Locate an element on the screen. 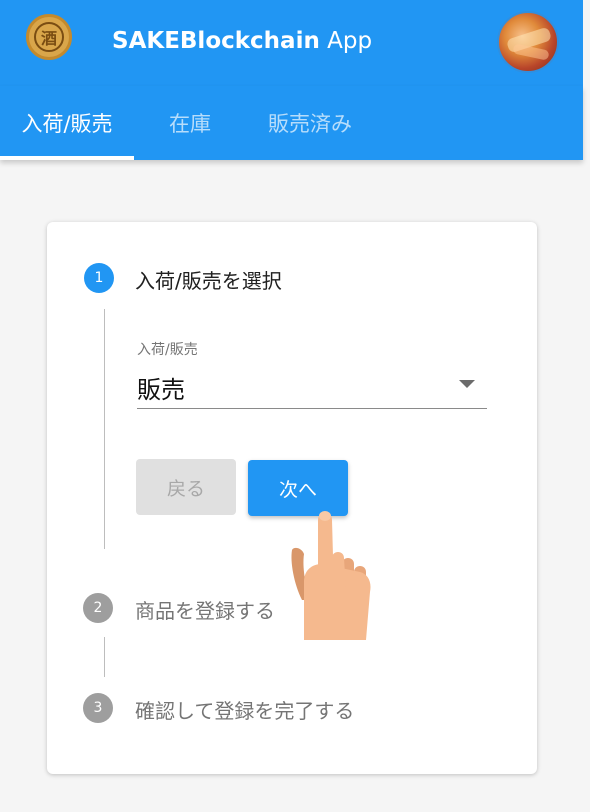  active-tab-indicator is located at coordinates (67, 158).